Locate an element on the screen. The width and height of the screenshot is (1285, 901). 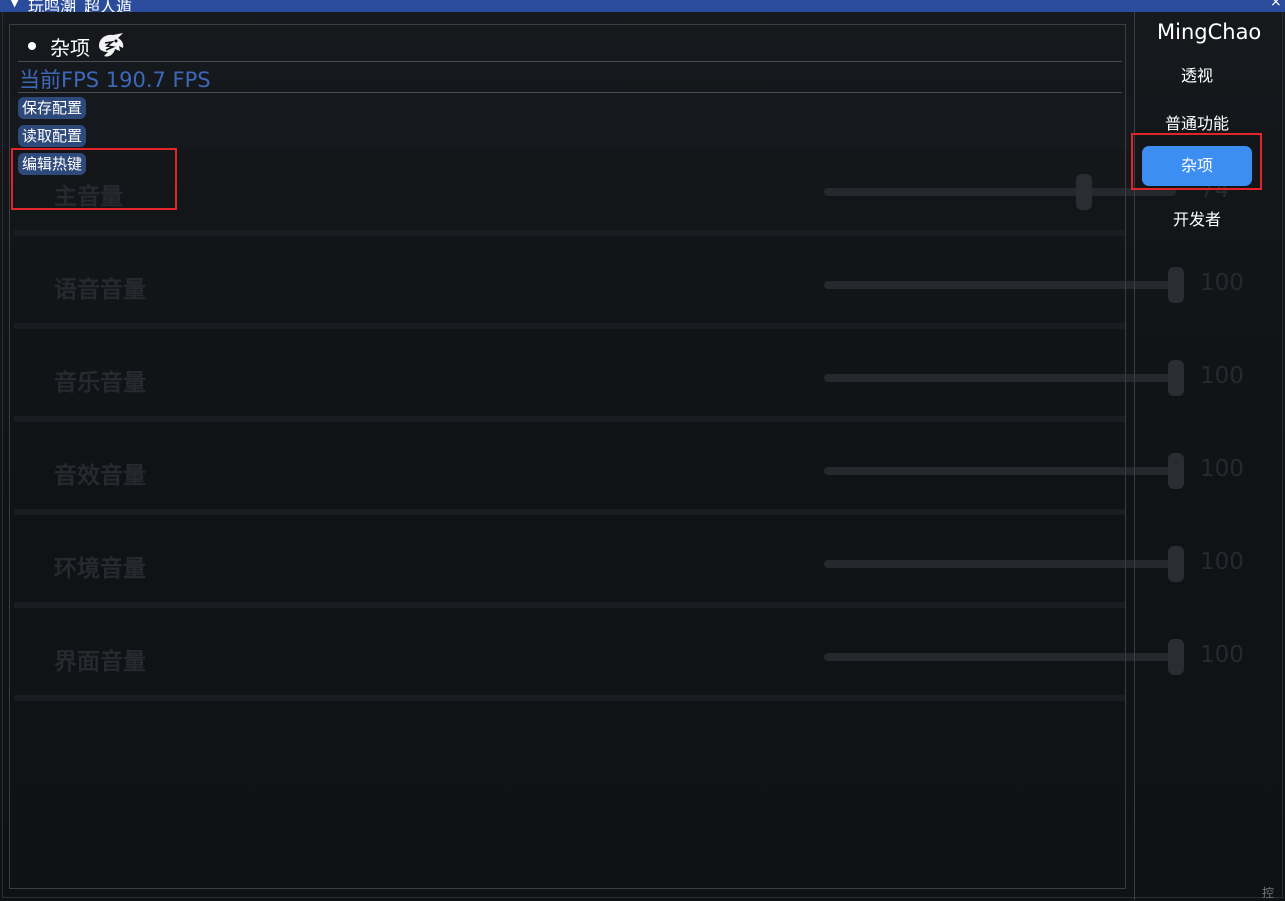
dragon-logo-icon is located at coordinates (111, 45).